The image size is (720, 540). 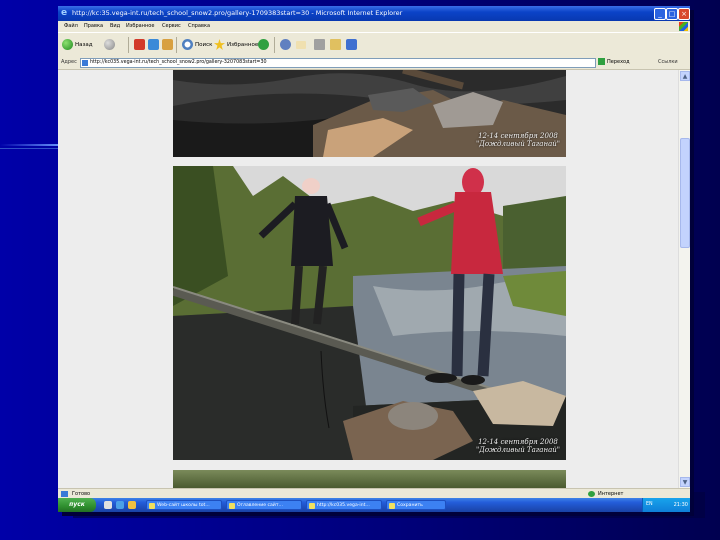 I want to click on photo-2-caption: 12-14 сентября 2008 "Дождливый Таганай", so click(x=518, y=446).